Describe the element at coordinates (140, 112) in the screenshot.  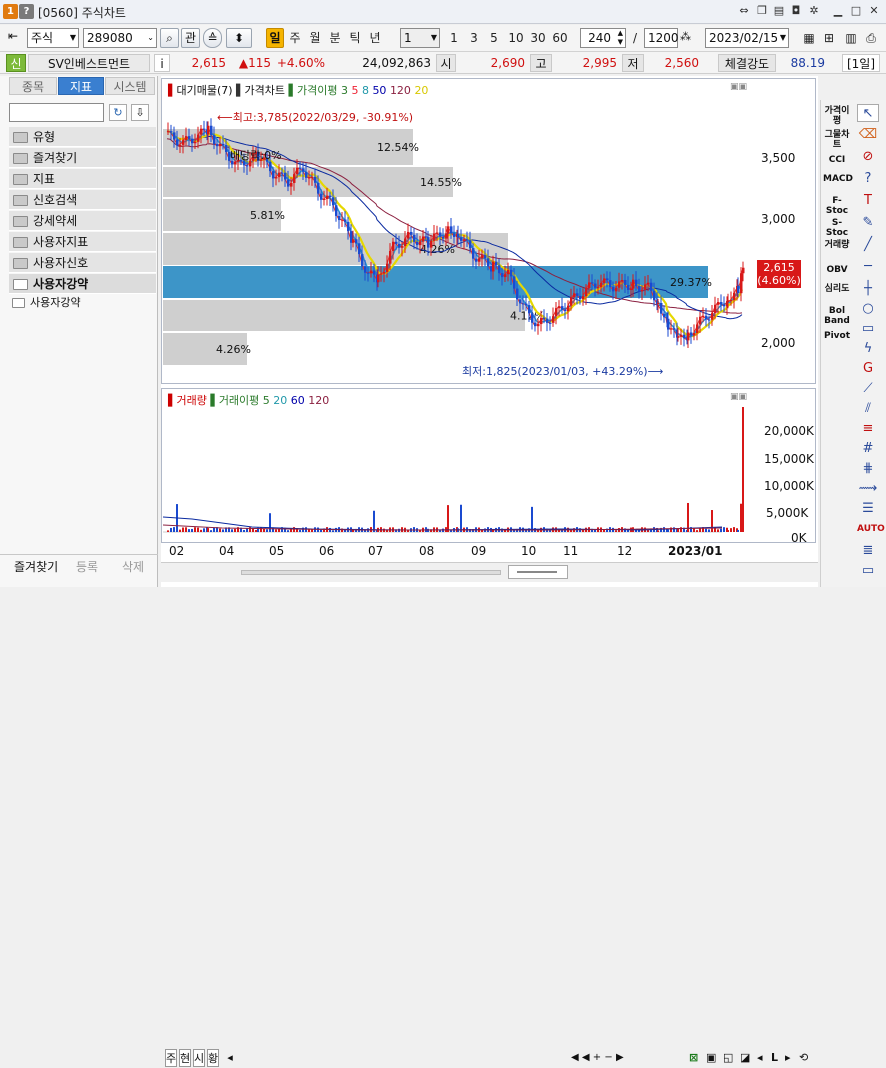
I see `download-icon: ⇩` at that location.